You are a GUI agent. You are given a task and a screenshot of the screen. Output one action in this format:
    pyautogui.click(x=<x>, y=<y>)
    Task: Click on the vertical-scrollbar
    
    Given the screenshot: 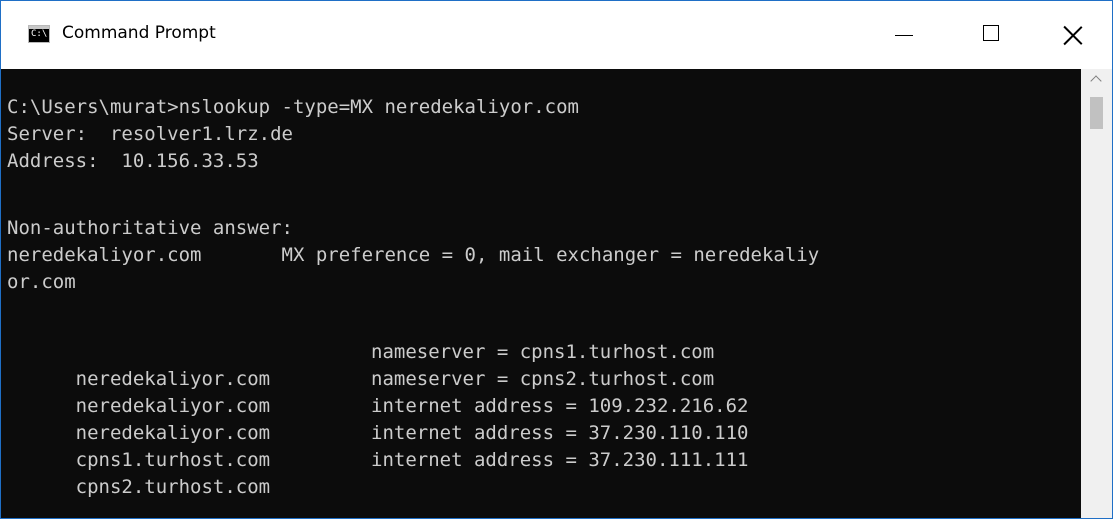 What is the action you would take?
    pyautogui.click(x=1096, y=293)
    